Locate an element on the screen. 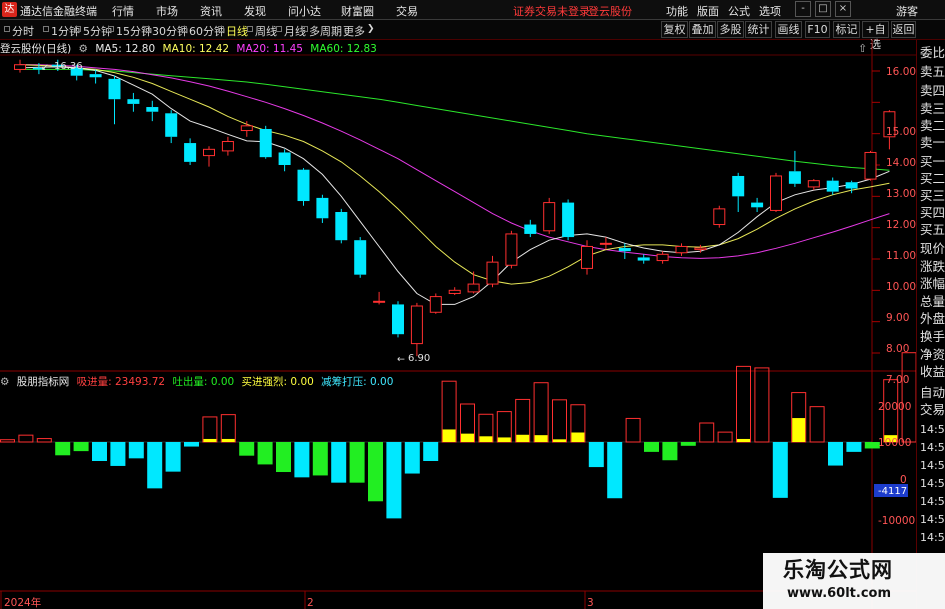 This screenshot has height=609, width=945. menu-news: 资讯 is located at coordinates (211, 11).